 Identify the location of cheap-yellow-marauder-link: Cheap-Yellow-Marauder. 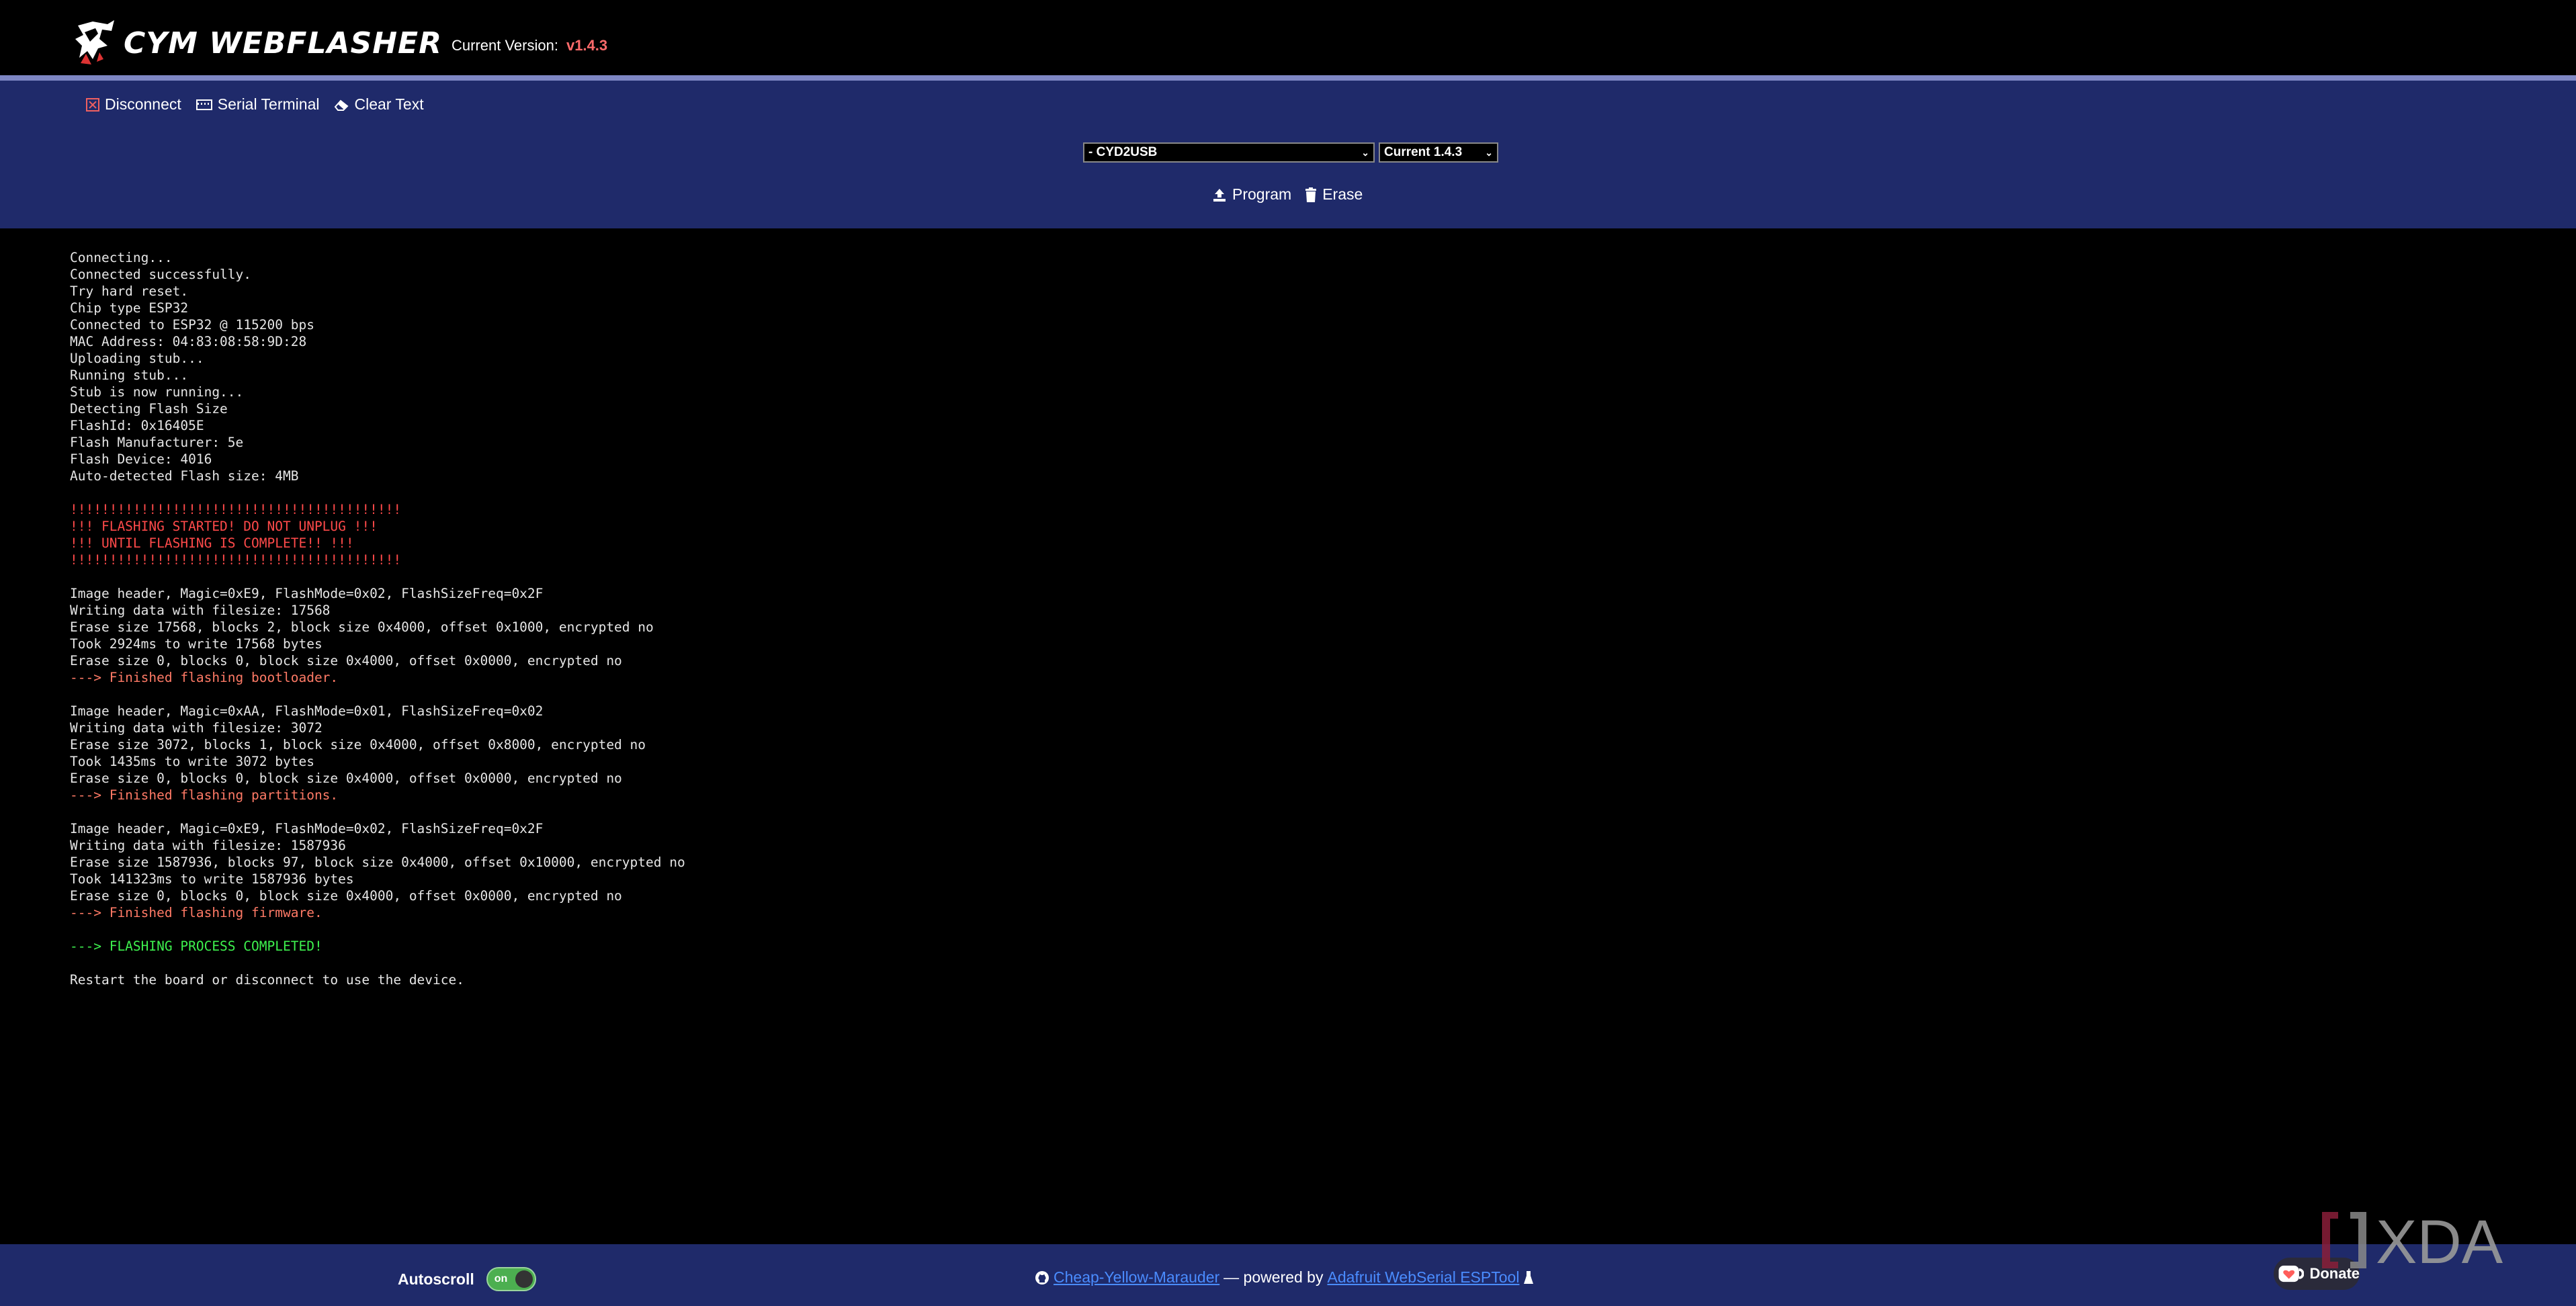
(1136, 1277).